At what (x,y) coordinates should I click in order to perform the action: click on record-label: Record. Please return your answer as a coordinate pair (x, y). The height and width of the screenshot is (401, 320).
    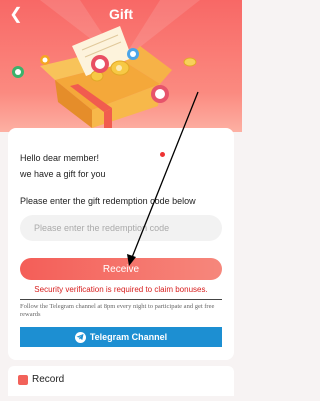
    Looking at the image, I should click on (48, 379).